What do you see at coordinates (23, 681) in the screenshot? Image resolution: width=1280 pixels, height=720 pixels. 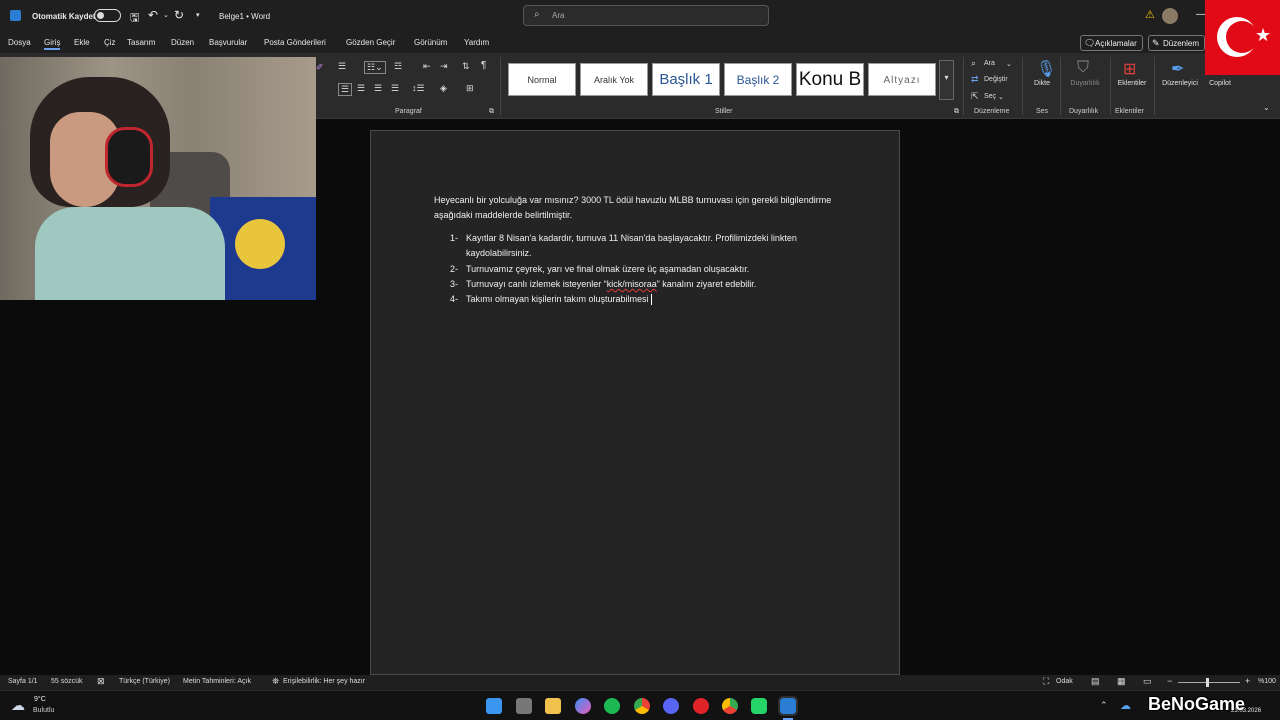 I see `page-count: Sayfa 1/1` at bounding box center [23, 681].